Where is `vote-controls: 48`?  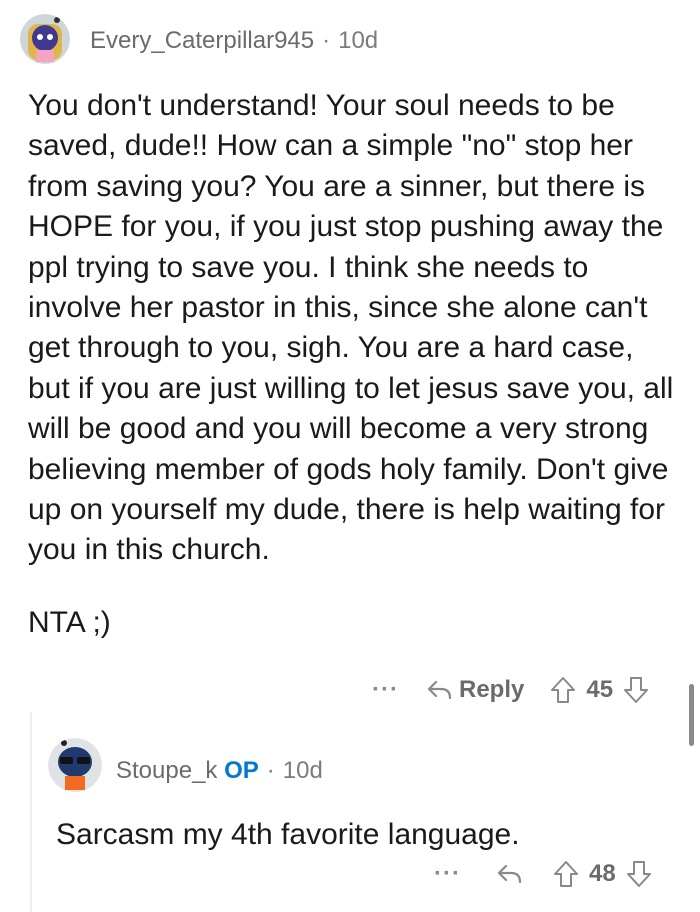 vote-controls: 48 is located at coordinates (602, 874).